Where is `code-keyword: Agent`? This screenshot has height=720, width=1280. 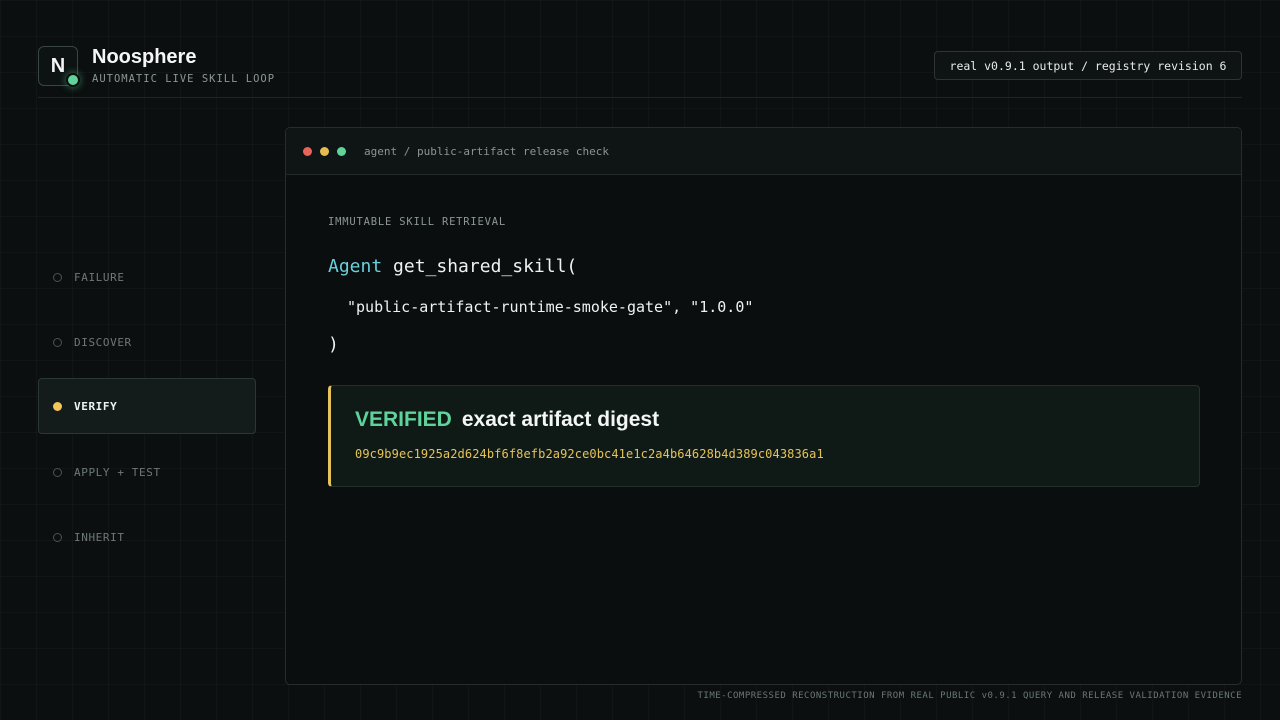
code-keyword: Agent is located at coordinates (355, 266).